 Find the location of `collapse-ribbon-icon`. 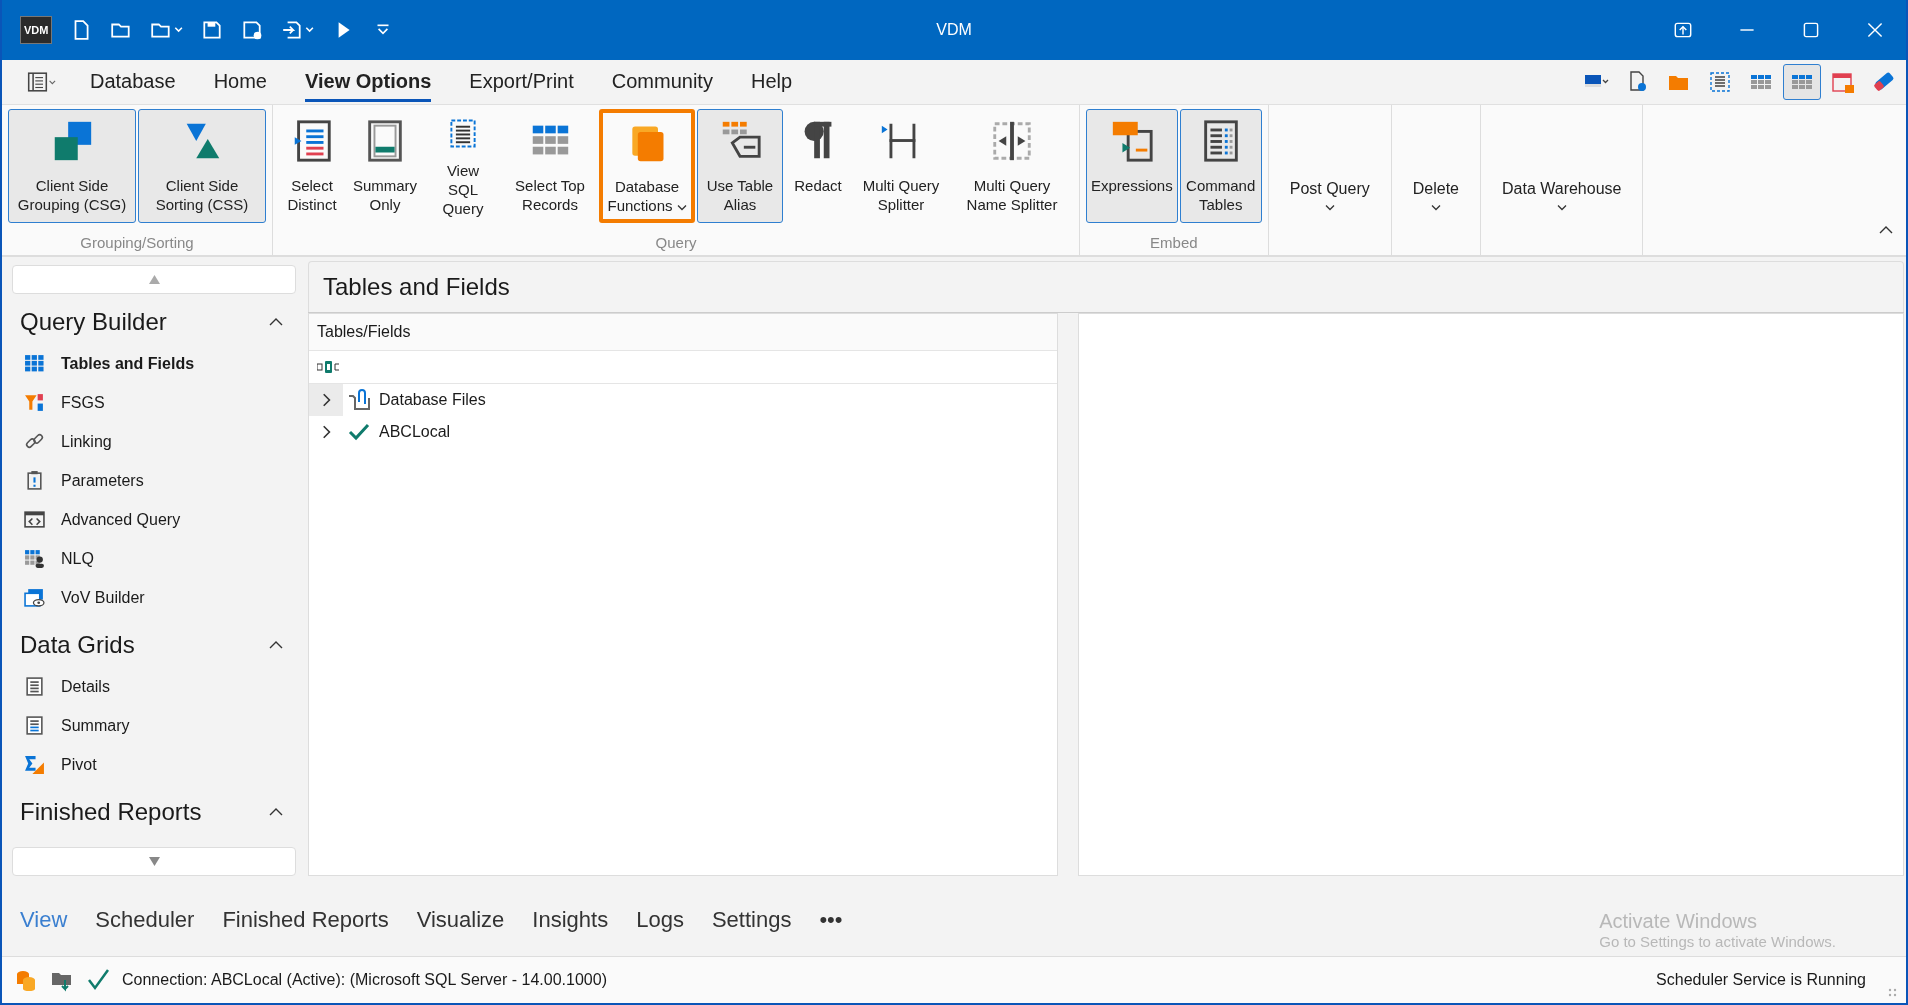

collapse-ribbon-icon is located at coordinates (1886, 230).